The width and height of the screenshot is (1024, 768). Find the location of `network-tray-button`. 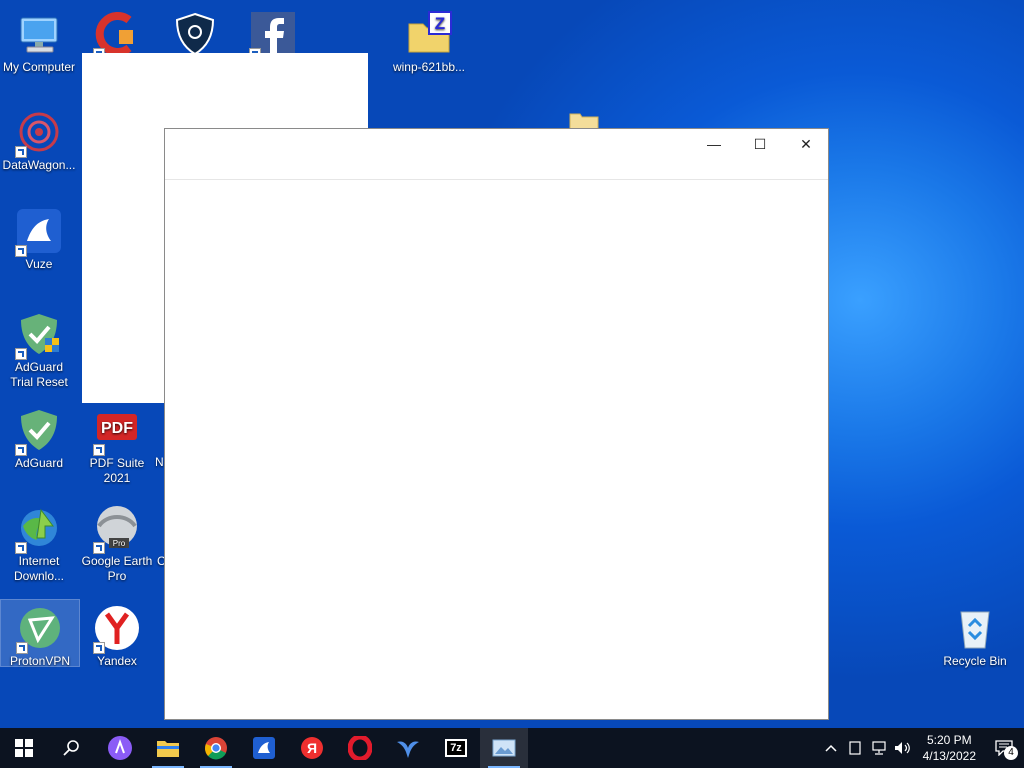

network-tray-button is located at coordinates (879, 748).